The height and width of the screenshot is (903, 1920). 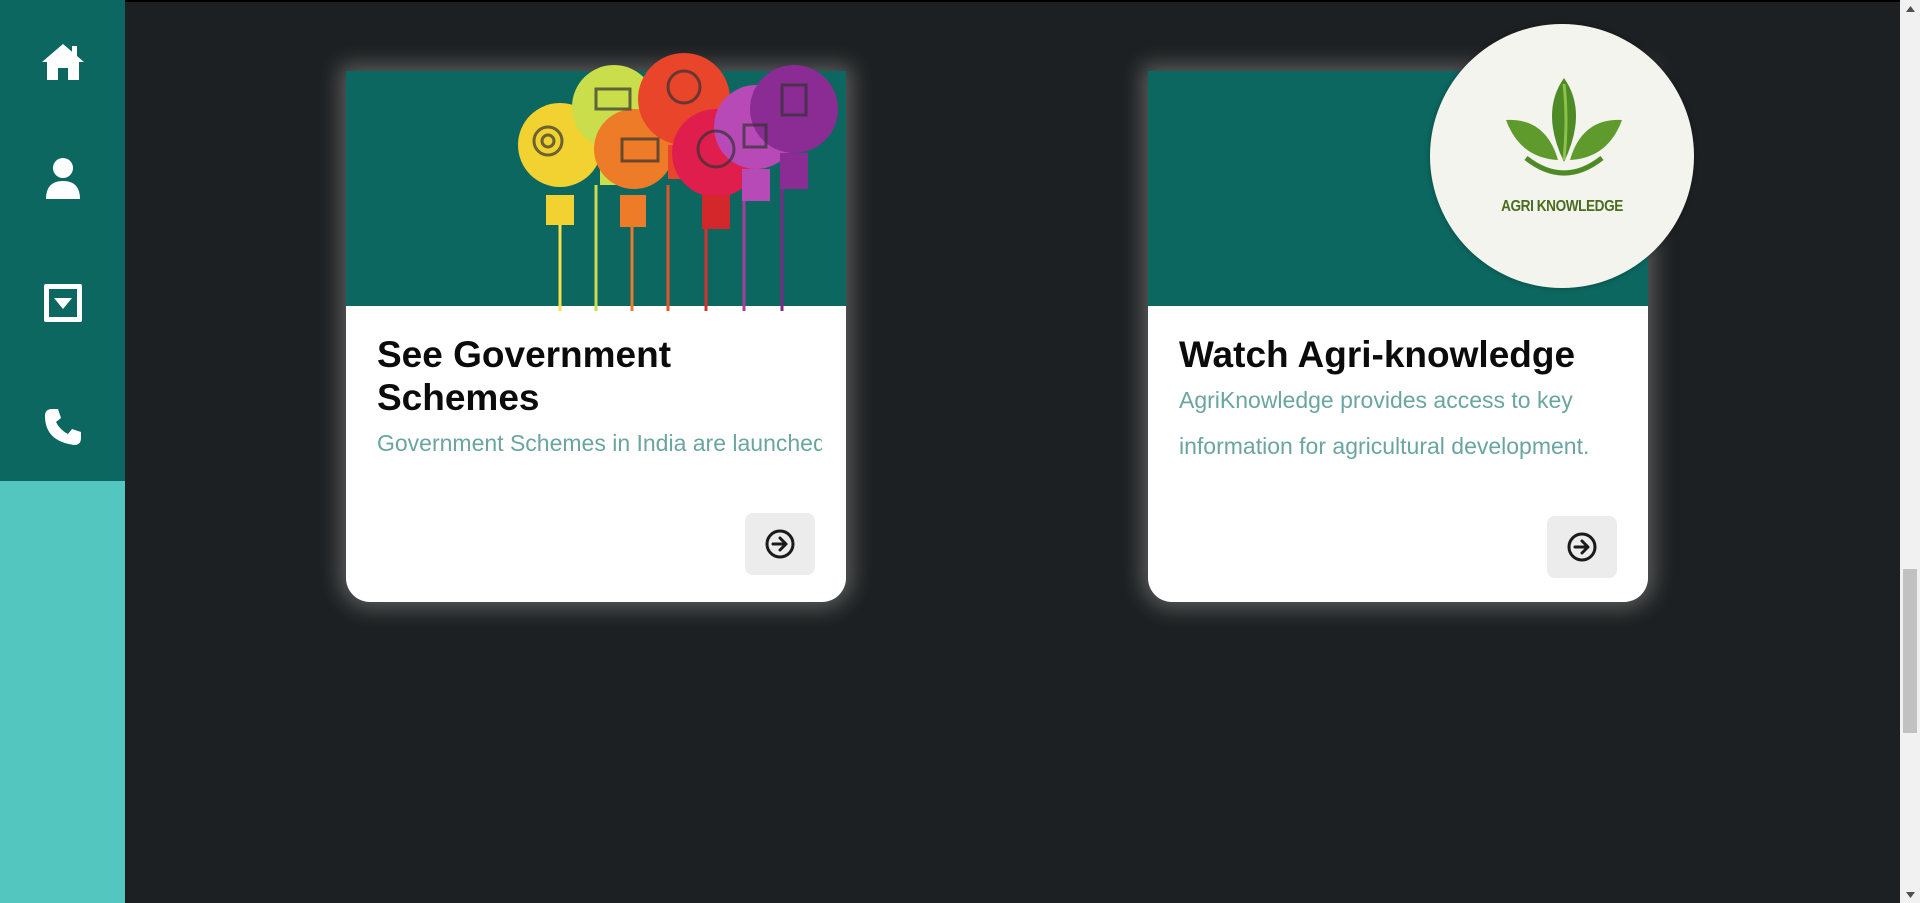 I want to click on user-icon, so click(x=62, y=178).